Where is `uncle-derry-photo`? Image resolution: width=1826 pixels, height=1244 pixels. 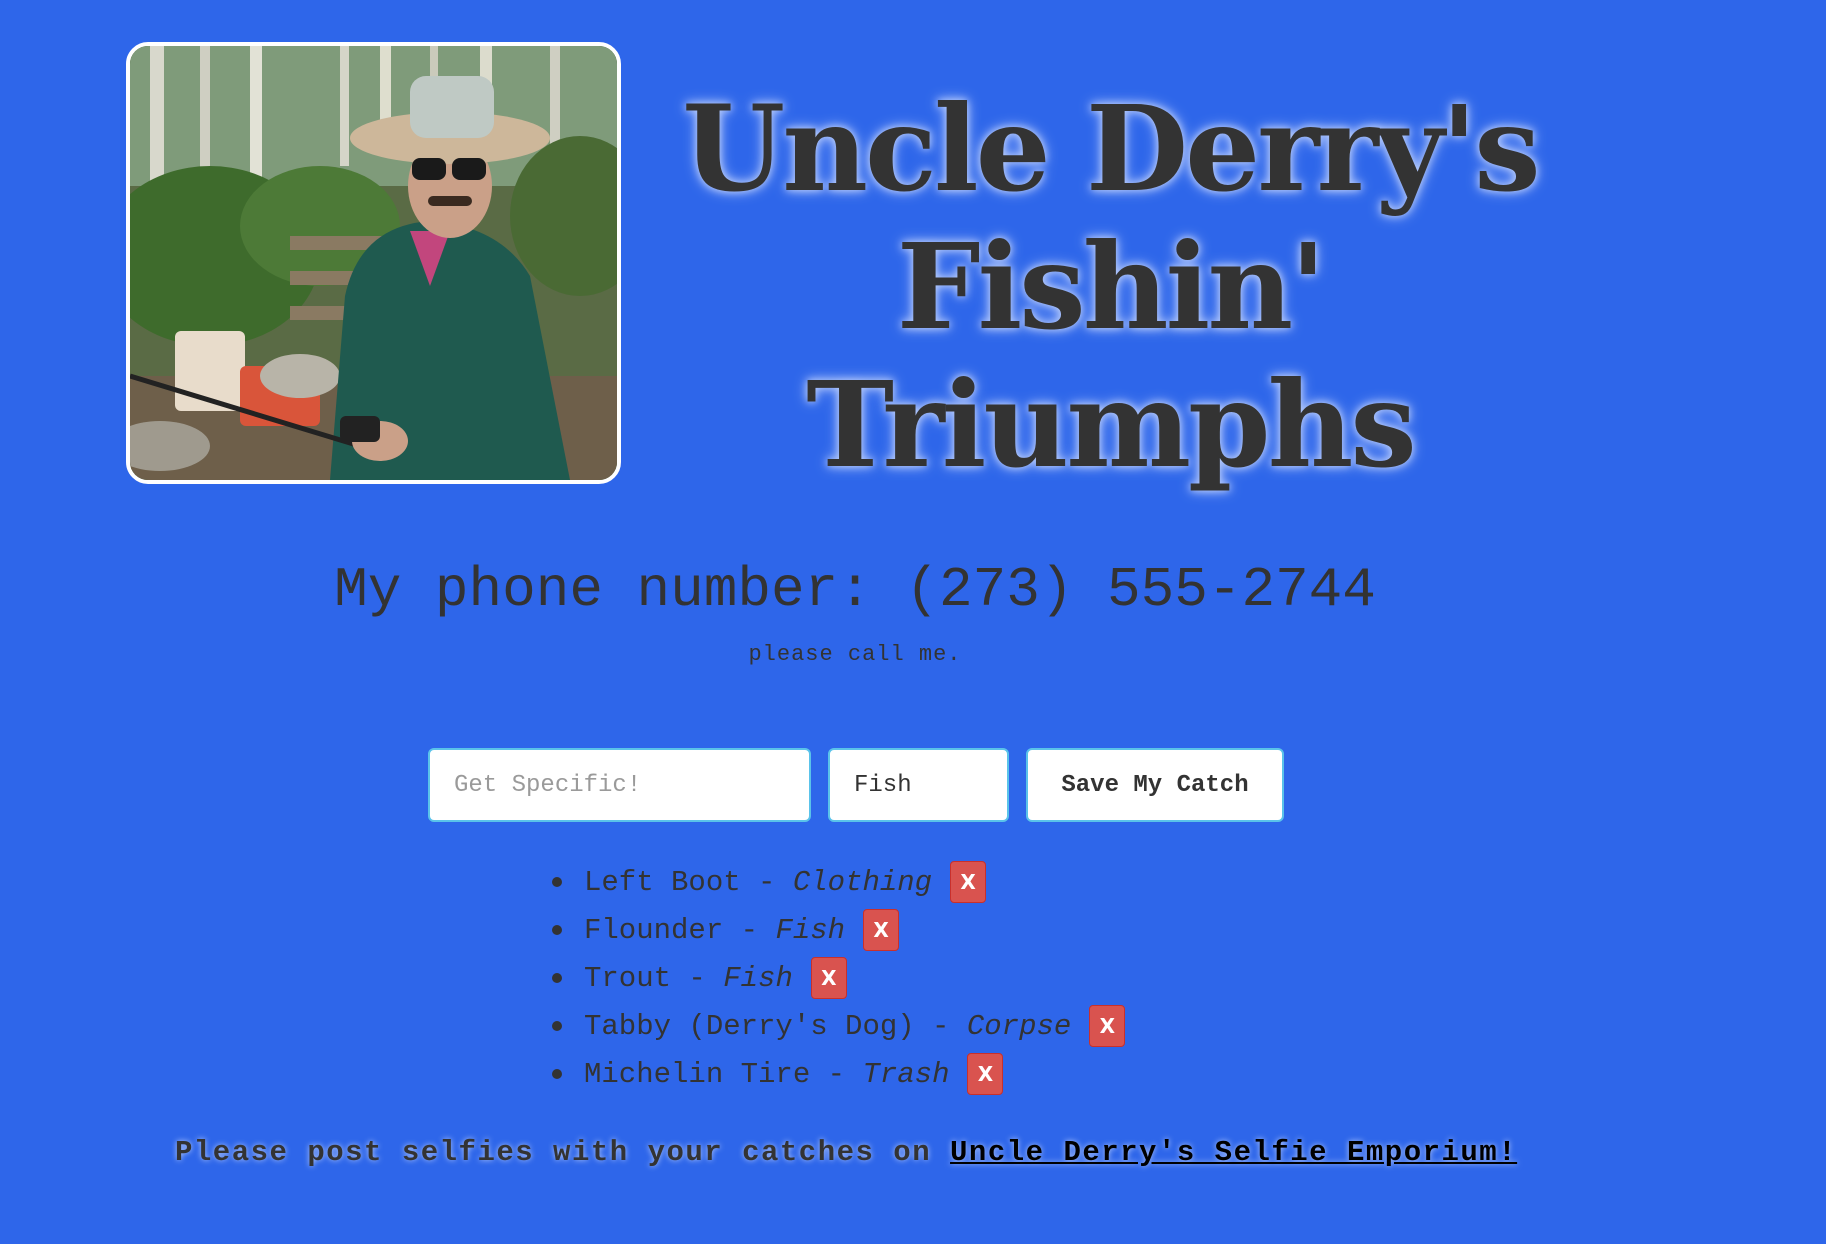 uncle-derry-photo is located at coordinates (373, 263).